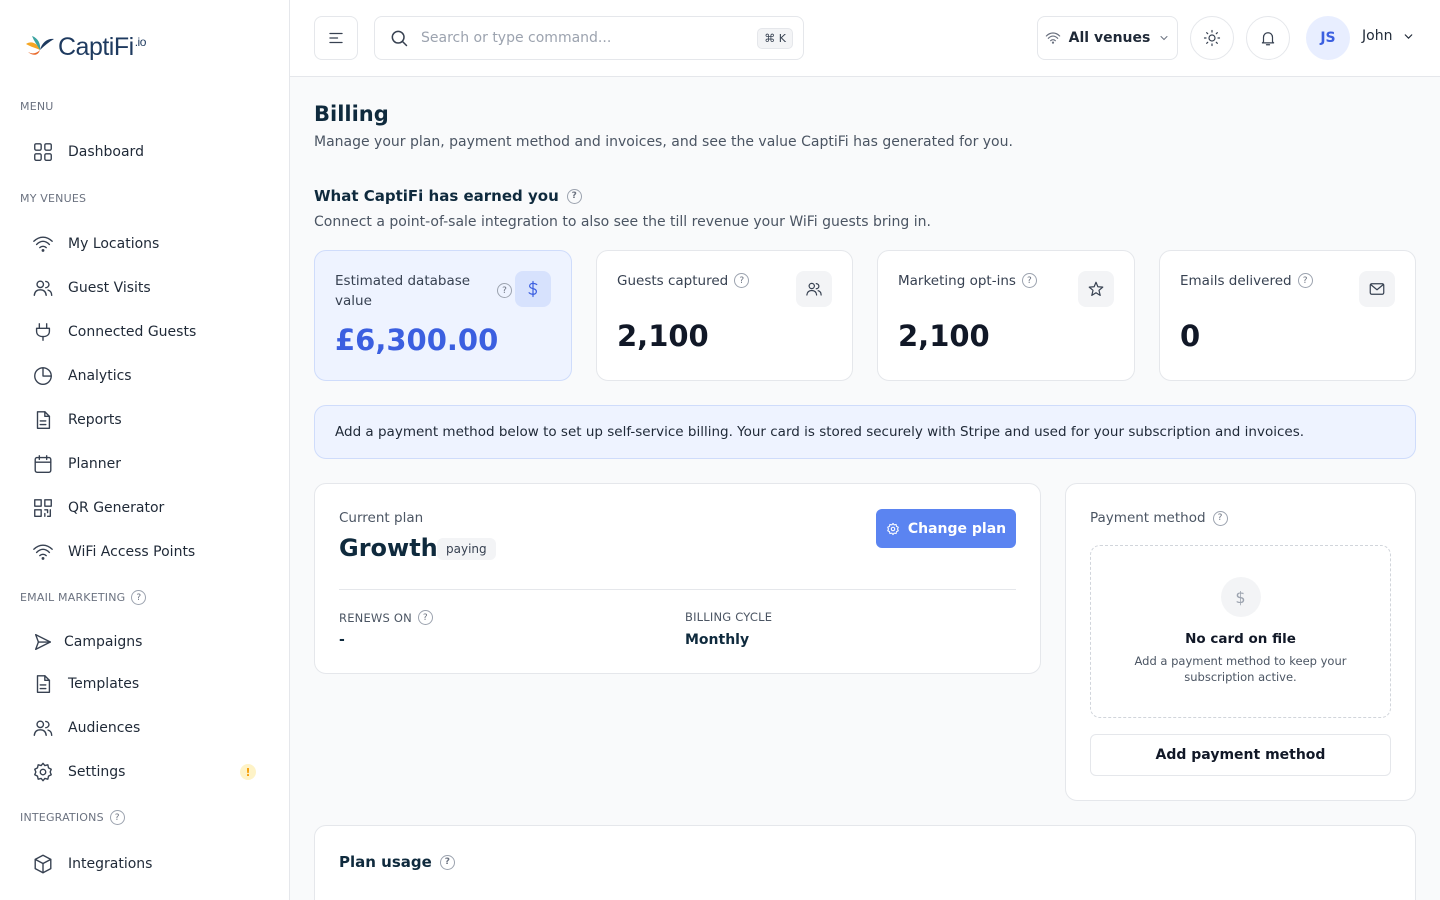 The width and height of the screenshot is (1440, 900). What do you see at coordinates (386, 617) in the screenshot?
I see `renews-on-label: RENEWS ON?` at bounding box center [386, 617].